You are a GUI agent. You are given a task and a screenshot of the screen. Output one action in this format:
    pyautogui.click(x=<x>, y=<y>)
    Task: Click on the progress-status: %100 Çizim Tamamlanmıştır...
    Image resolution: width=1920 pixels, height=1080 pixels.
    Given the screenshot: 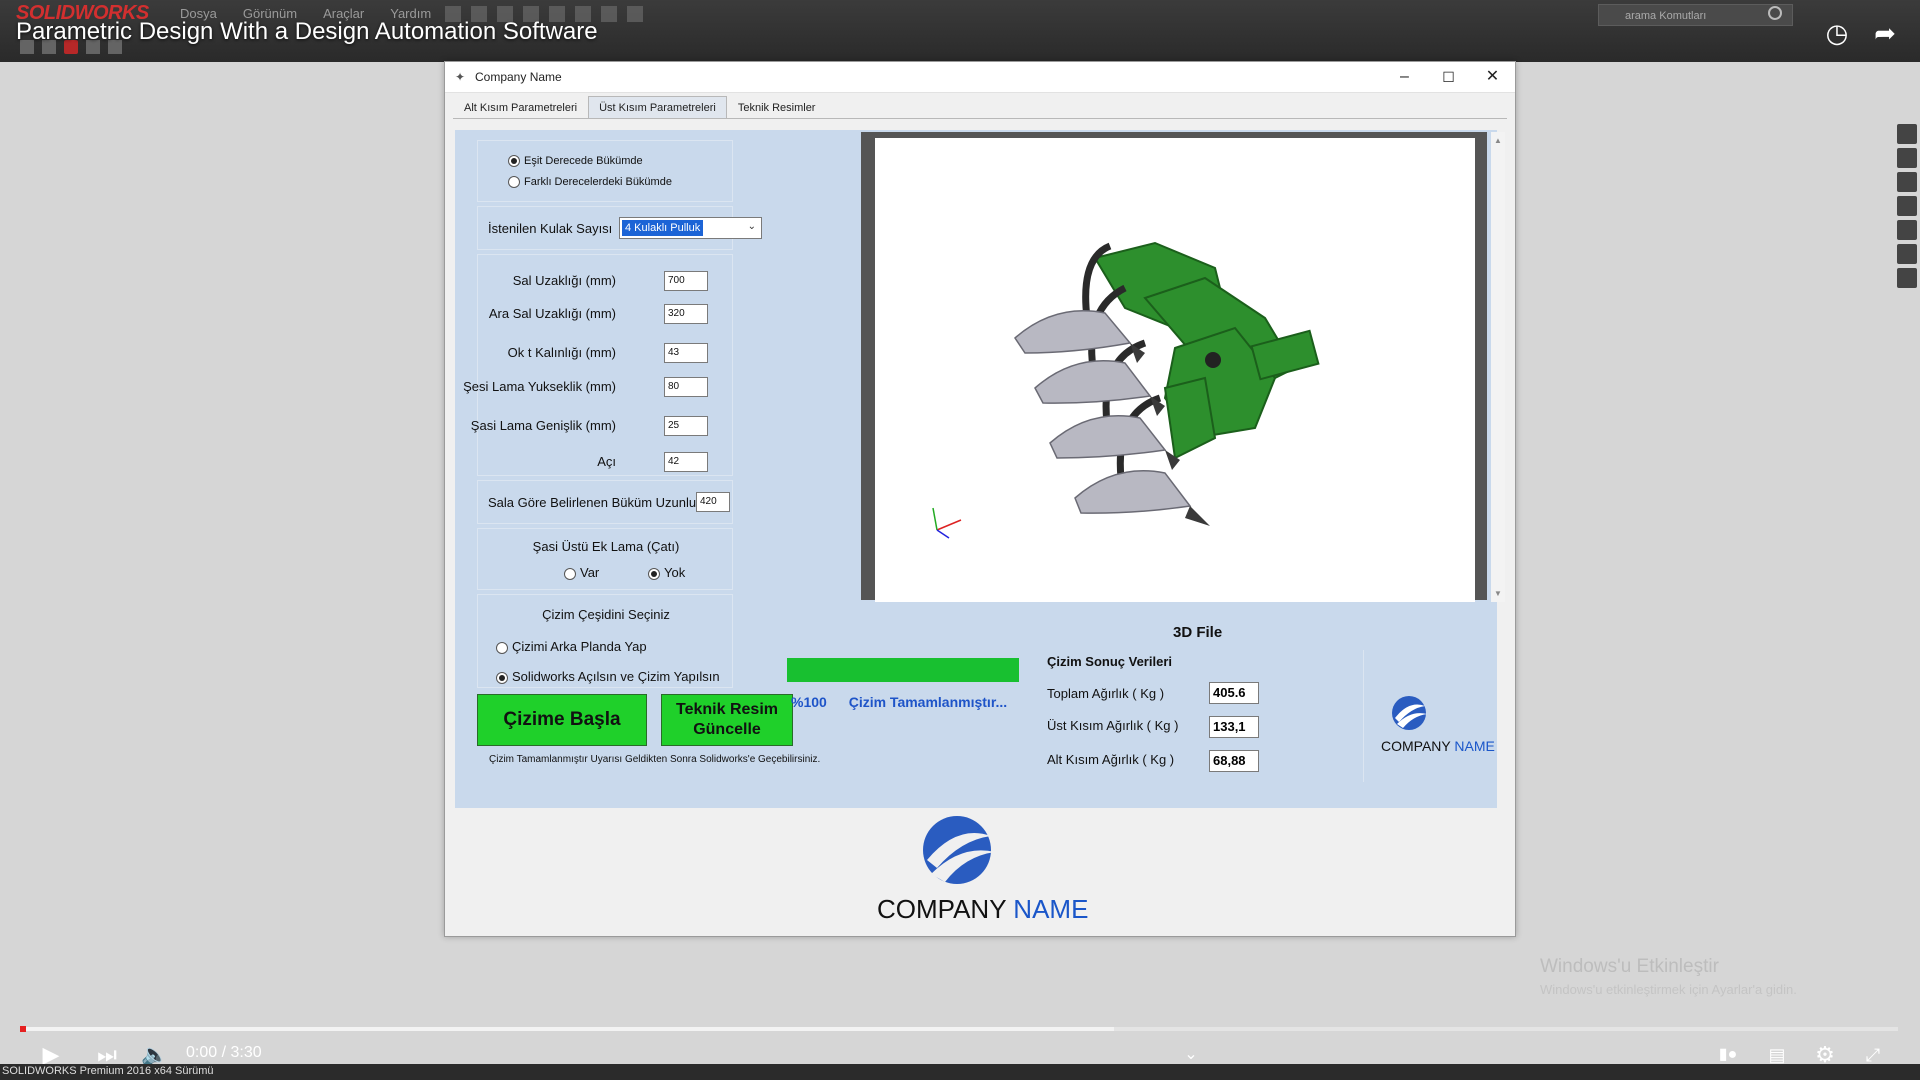 What is the action you would take?
    pyautogui.click(x=899, y=702)
    